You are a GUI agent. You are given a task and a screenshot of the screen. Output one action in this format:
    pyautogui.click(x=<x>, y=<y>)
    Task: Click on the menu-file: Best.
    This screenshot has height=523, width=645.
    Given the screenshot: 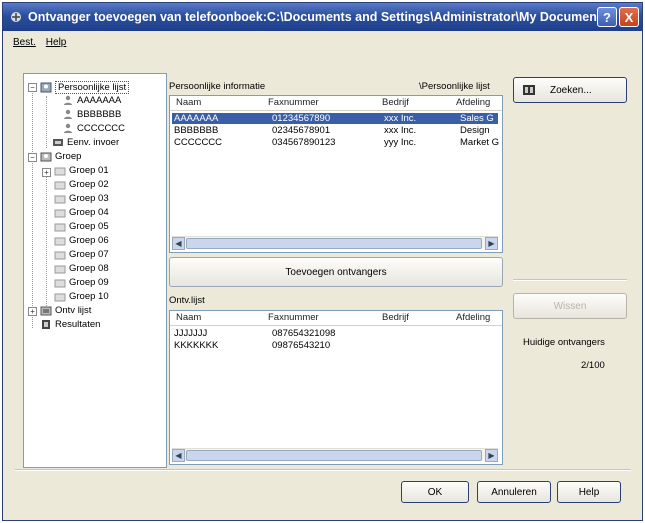 What is the action you would take?
    pyautogui.click(x=24, y=42)
    